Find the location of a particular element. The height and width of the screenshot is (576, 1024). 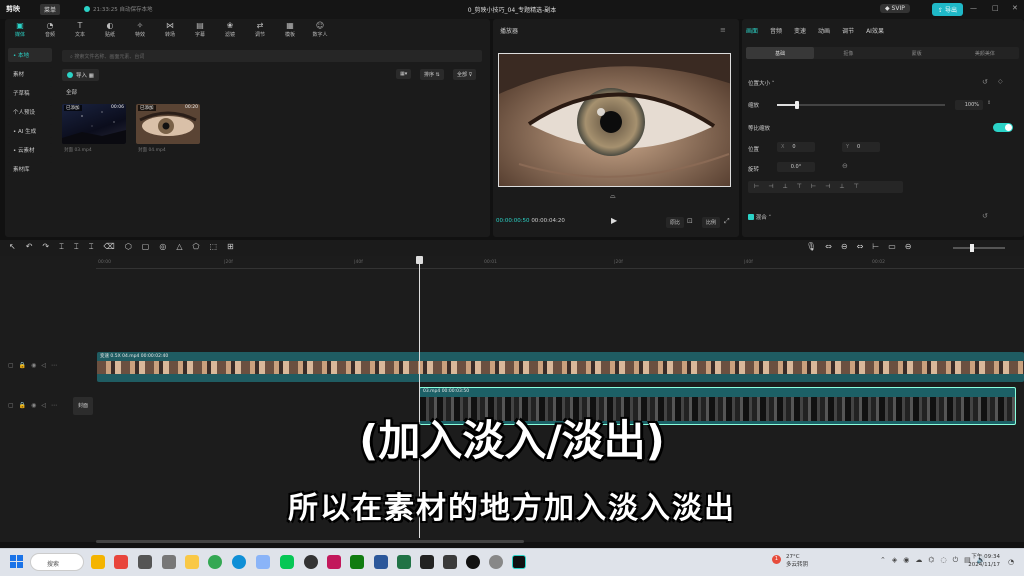

player-menu-icon: ≡ is located at coordinates (723, 30).